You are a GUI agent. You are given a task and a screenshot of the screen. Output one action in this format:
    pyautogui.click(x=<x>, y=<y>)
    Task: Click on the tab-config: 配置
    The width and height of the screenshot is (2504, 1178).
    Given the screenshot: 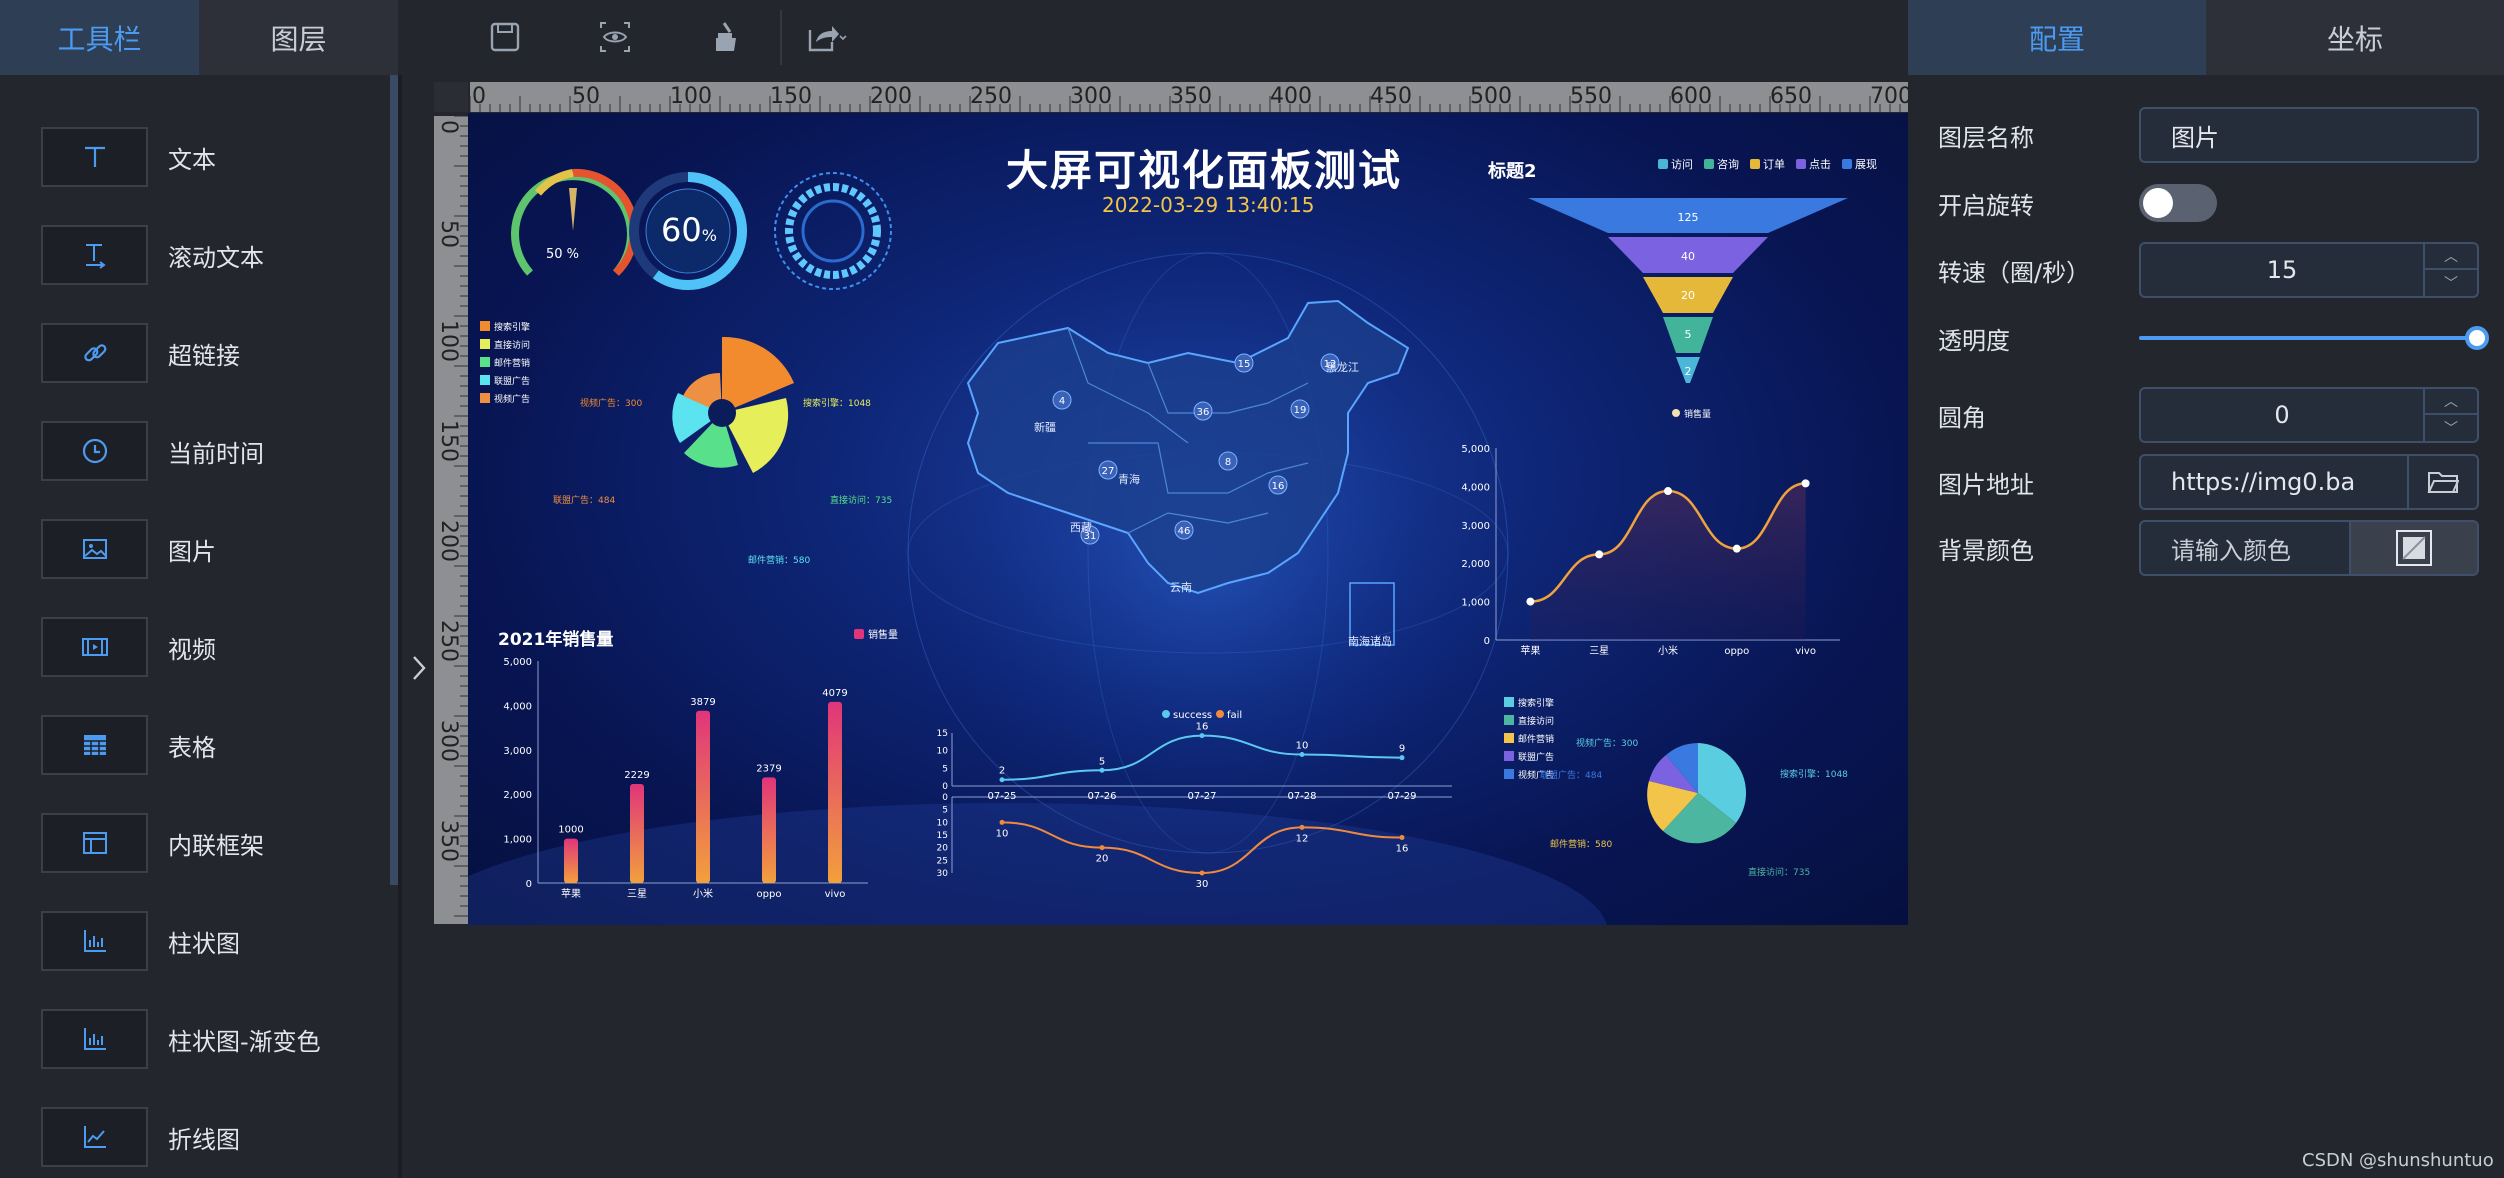 What is the action you would take?
    pyautogui.click(x=2057, y=37)
    